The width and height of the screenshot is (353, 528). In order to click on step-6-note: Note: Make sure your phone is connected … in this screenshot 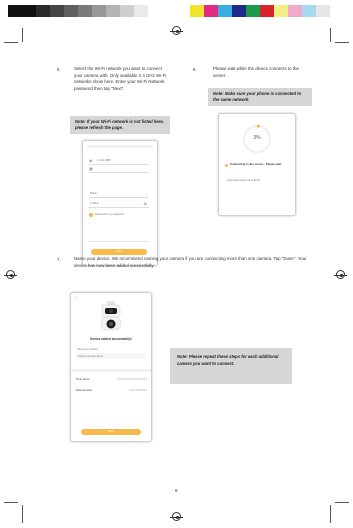, I will do `click(260, 97)`.